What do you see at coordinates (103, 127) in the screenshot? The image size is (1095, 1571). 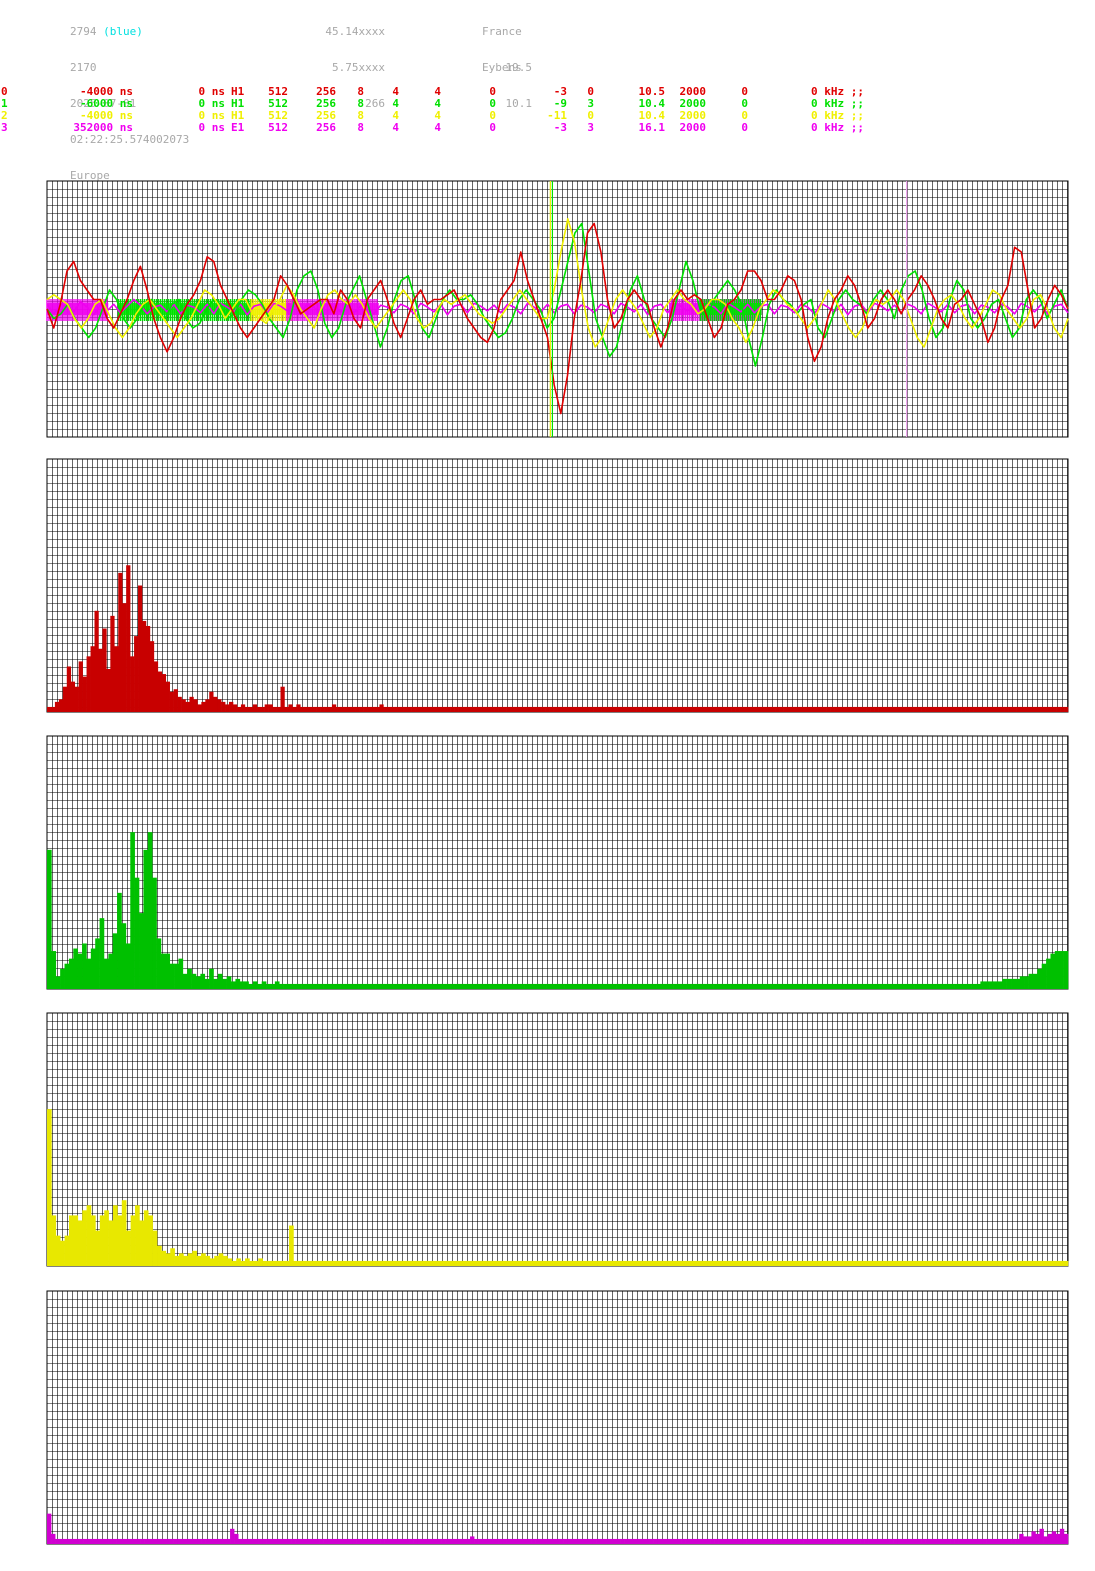 I see `channel-offset: 352000 ns` at bounding box center [103, 127].